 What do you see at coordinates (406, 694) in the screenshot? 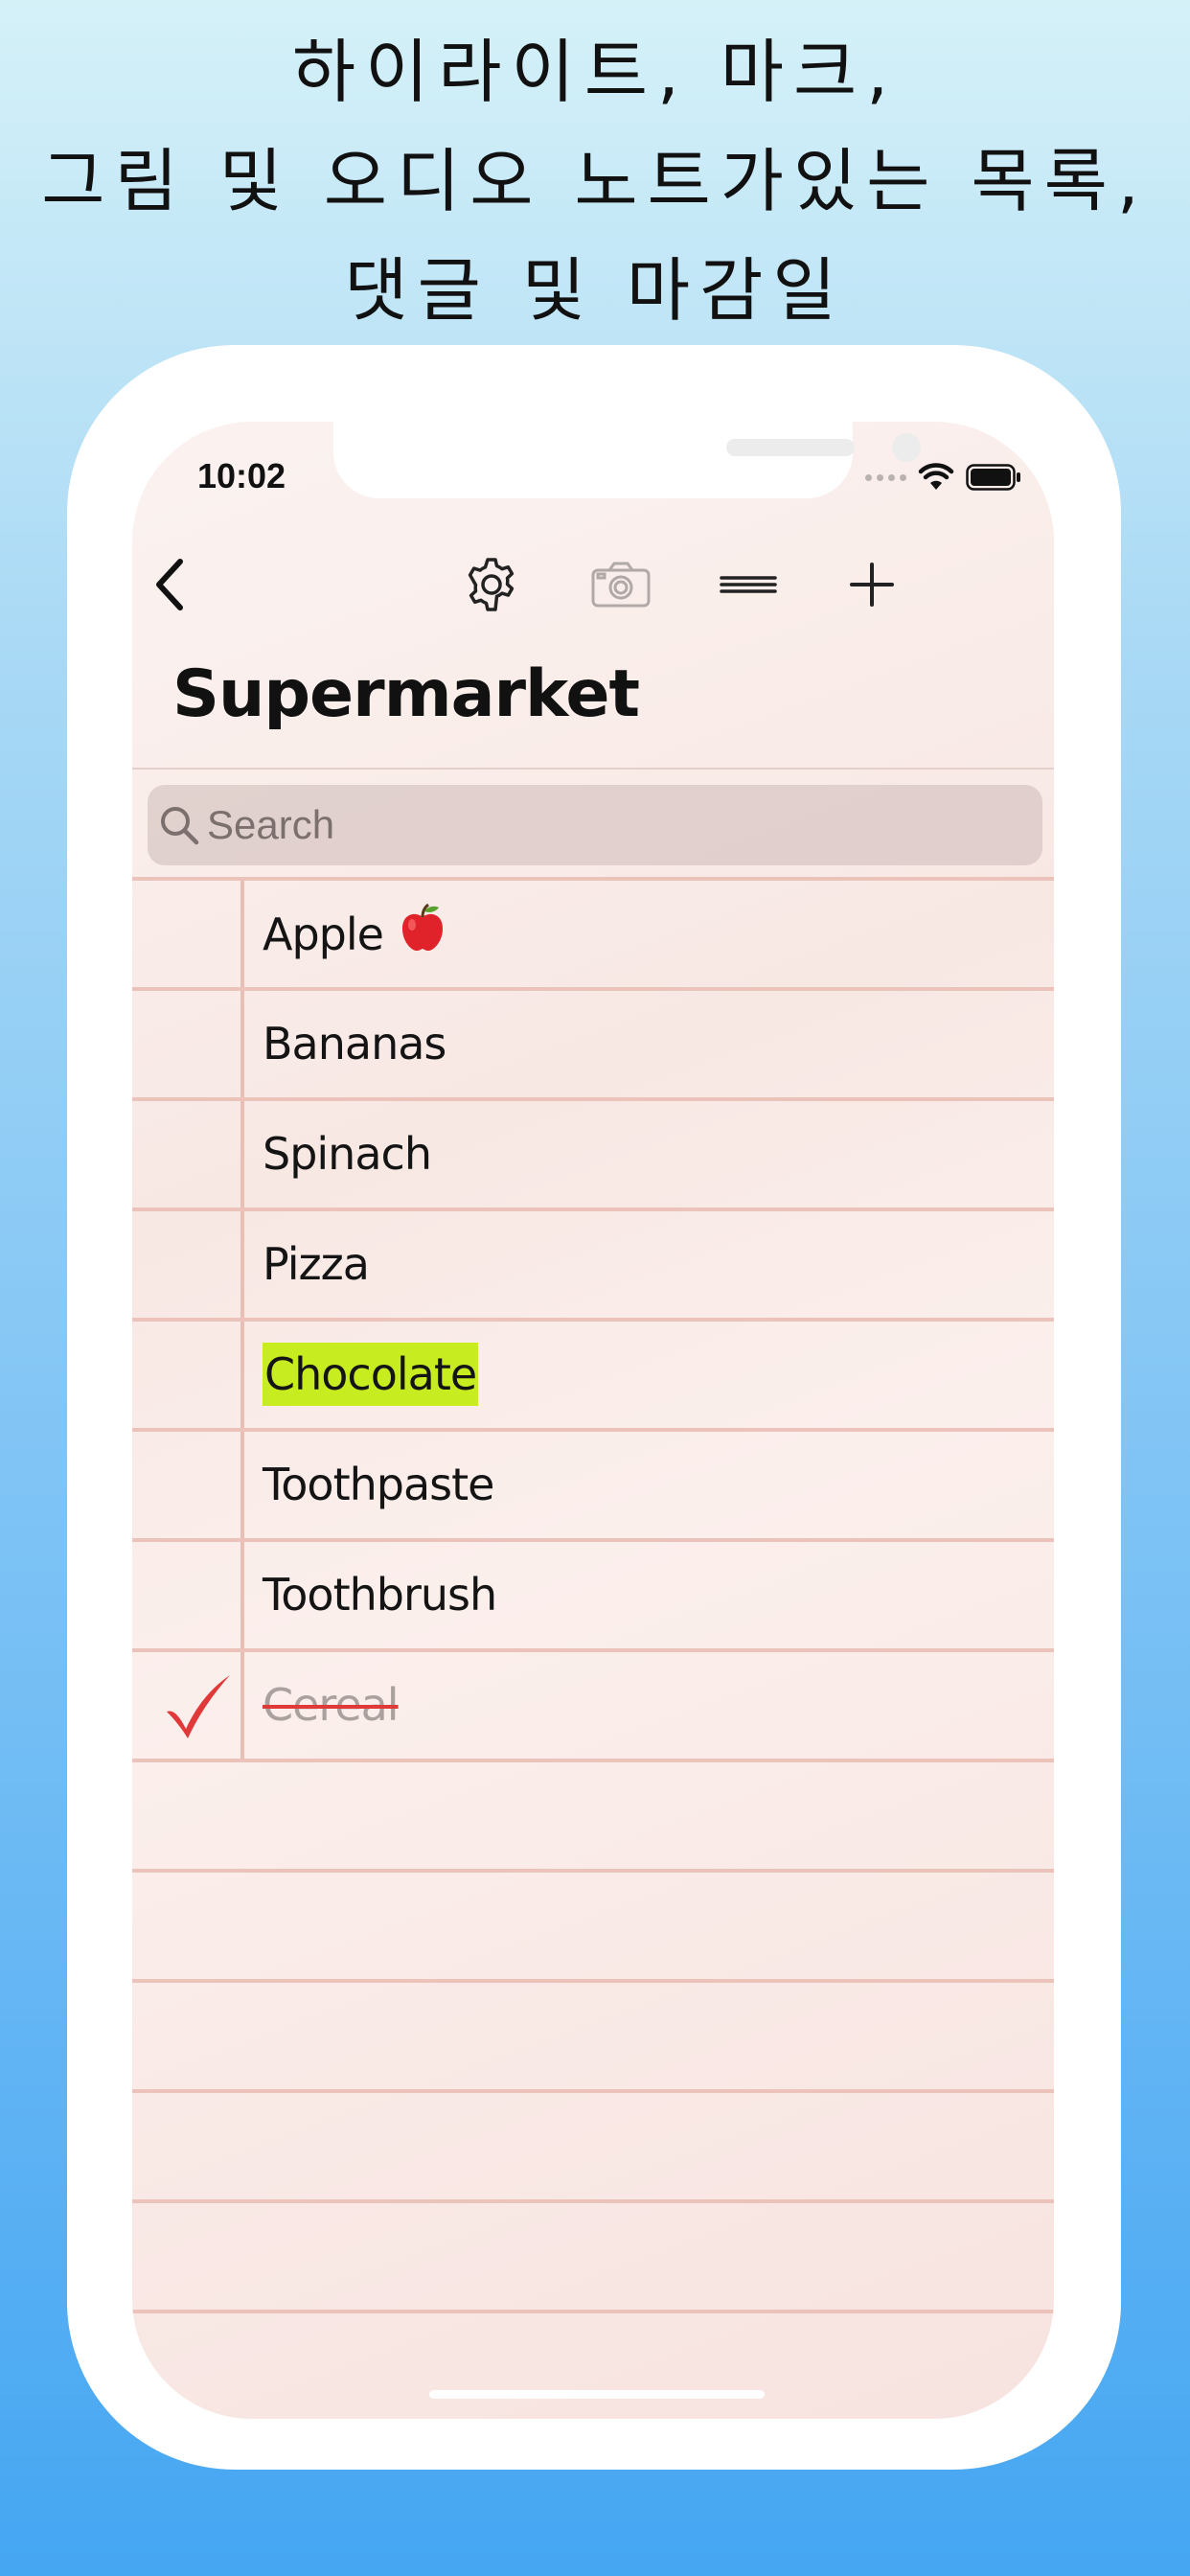
I see `list-title: Supermarket` at bounding box center [406, 694].